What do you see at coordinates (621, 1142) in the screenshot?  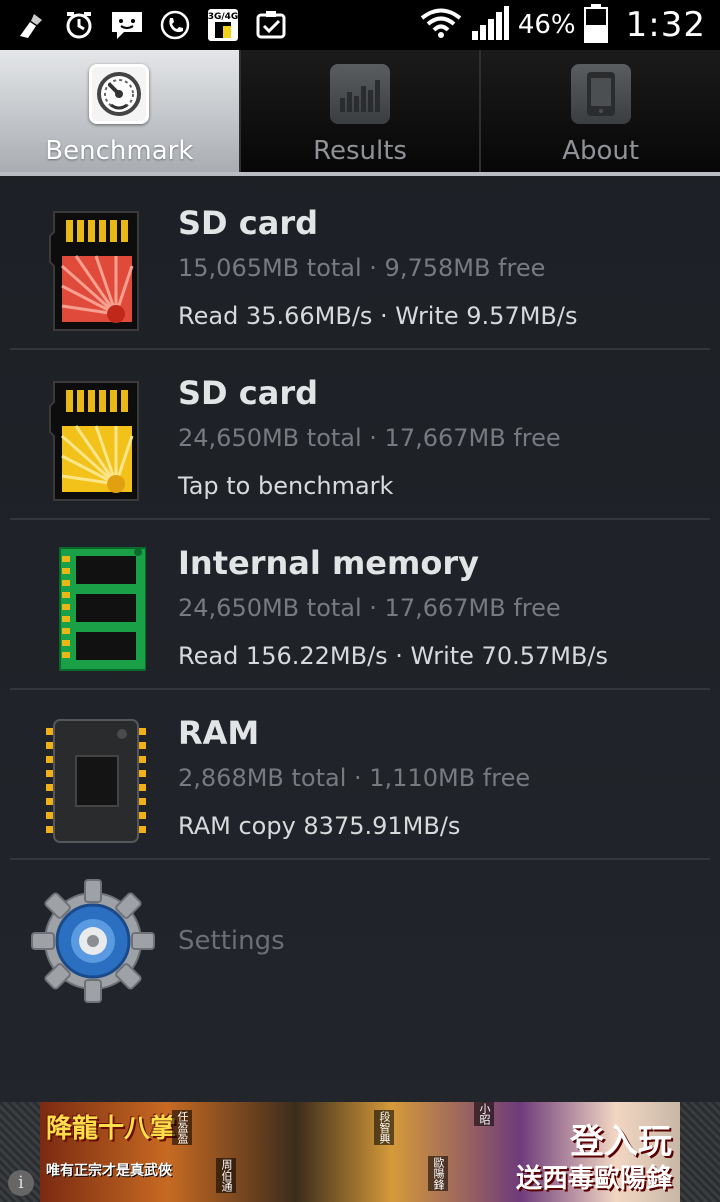 I see `ad-cta-line1: 登入玩` at bounding box center [621, 1142].